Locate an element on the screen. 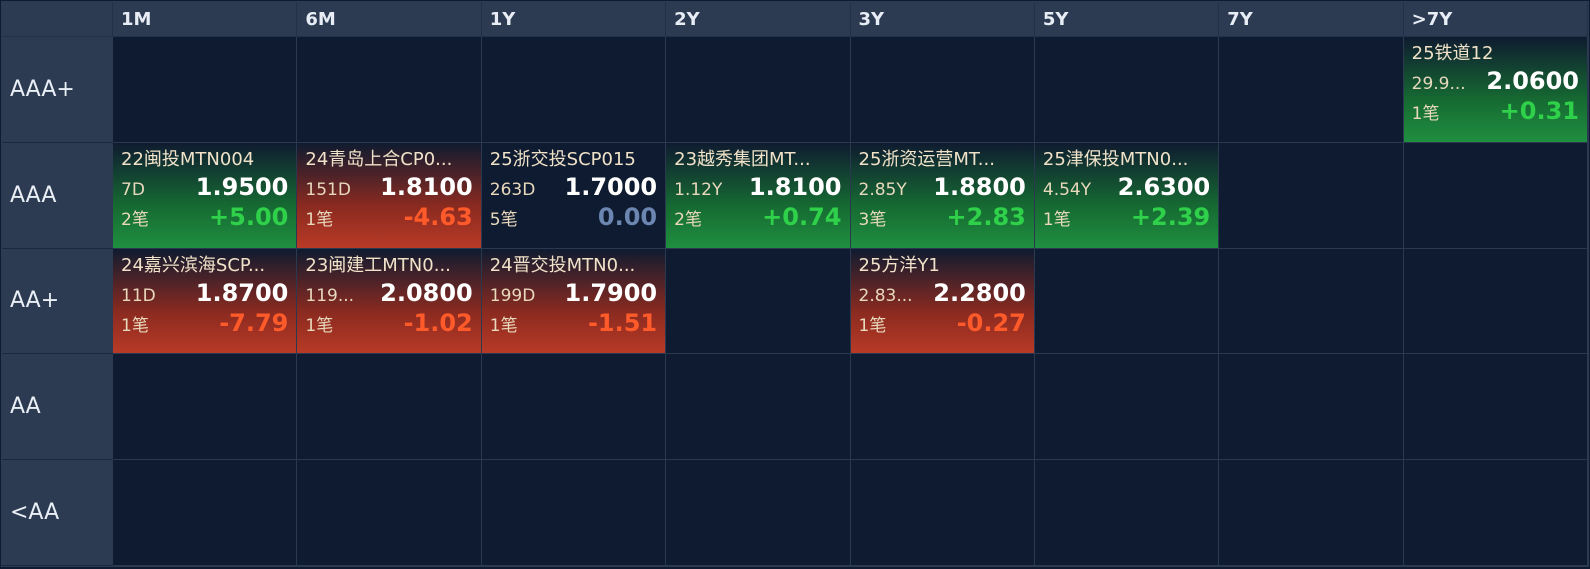 The image size is (1590, 569). count-change-row: 1笔 -4.63 is located at coordinates (388, 217).